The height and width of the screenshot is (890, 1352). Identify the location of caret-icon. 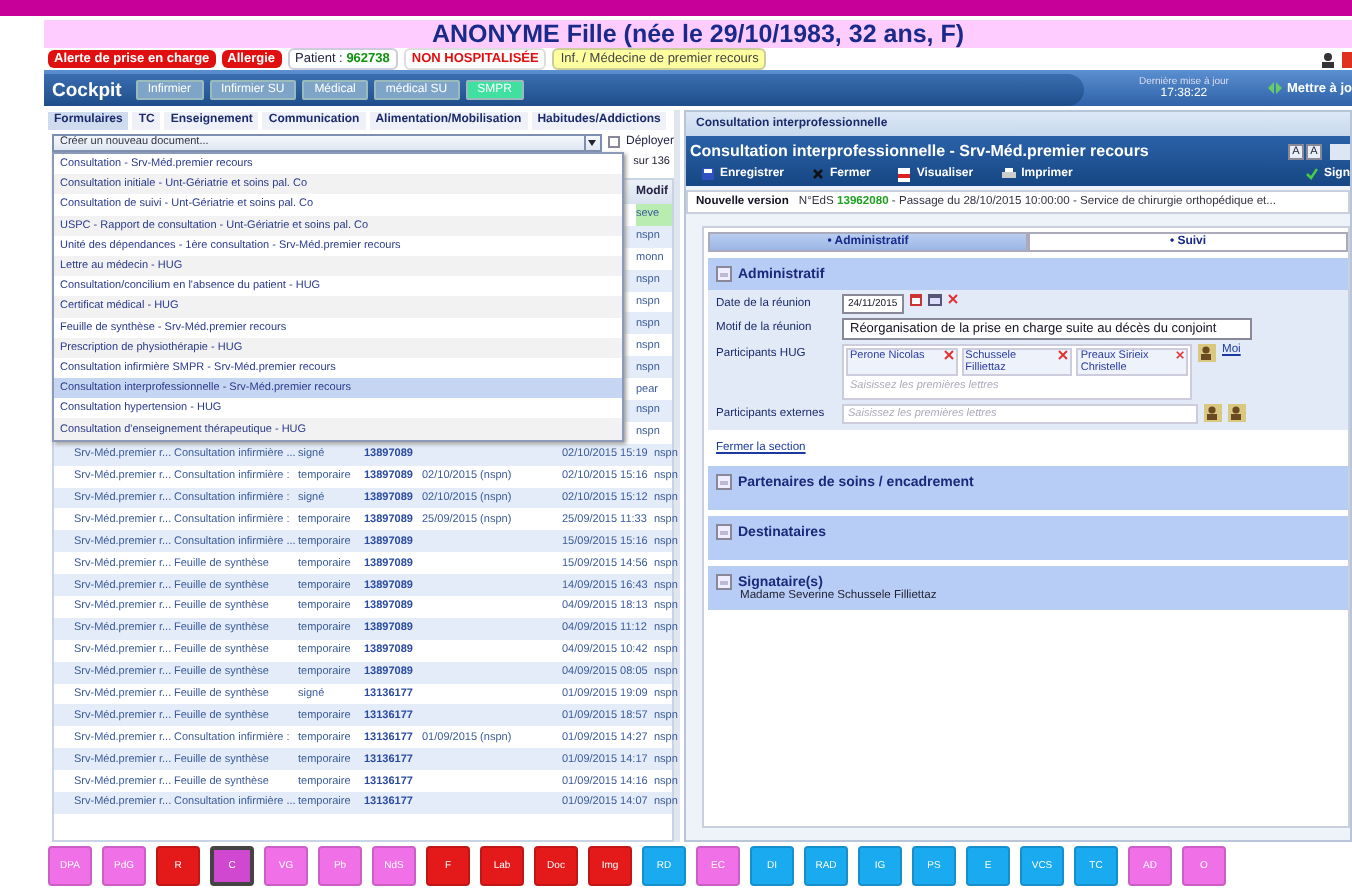
(592, 142).